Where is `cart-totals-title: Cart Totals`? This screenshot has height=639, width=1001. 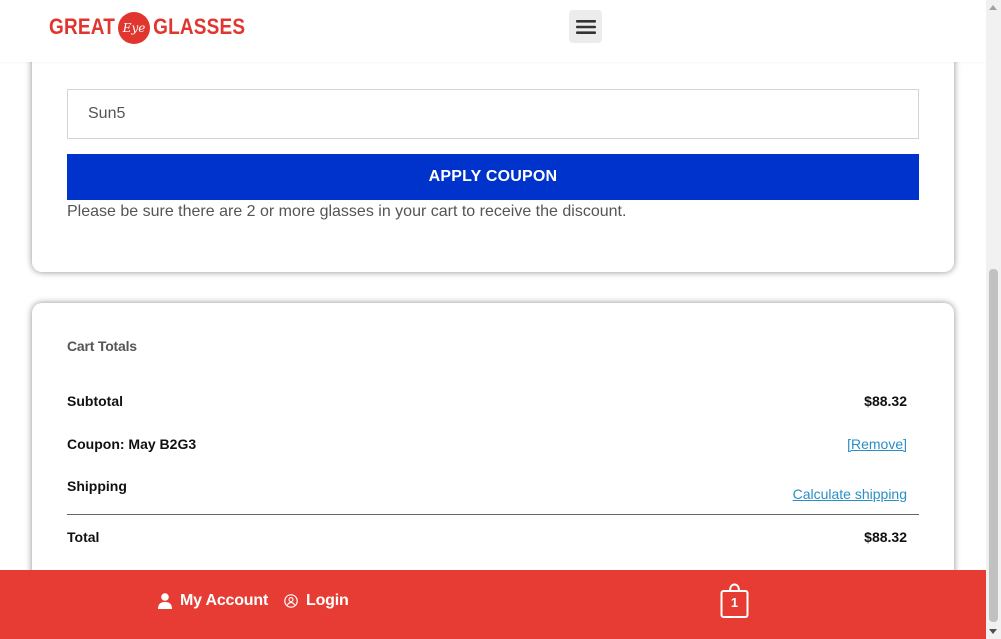
cart-totals-title: Cart Totals is located at coordinates (102, 346).